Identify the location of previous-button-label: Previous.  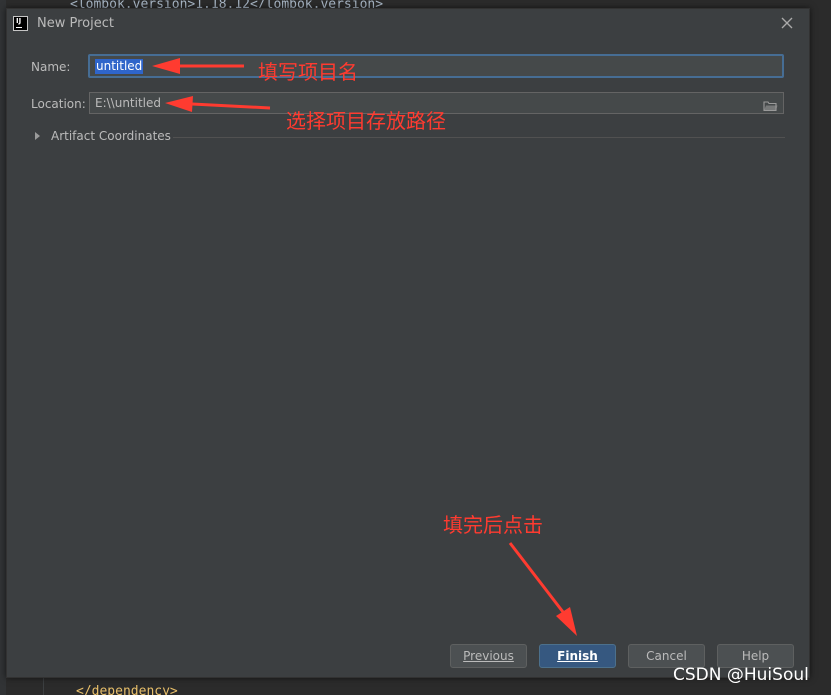
(488, 656).